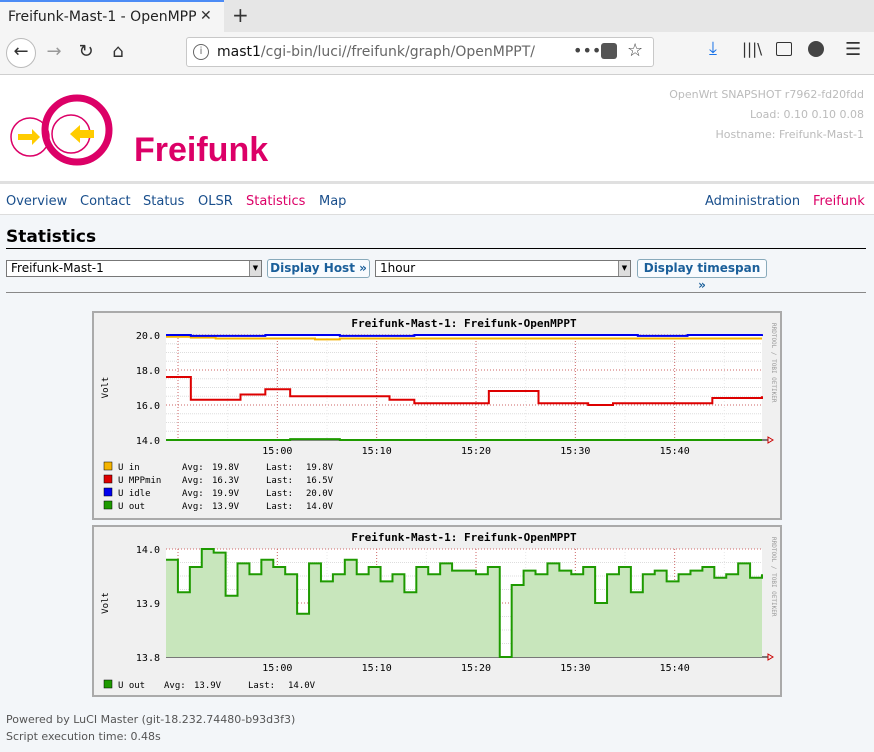 This screenshot has height=752, width=874. What do you see at coordinates (318, 268) in the screenshot?
I see `display-host-button: Display Host »` at bounding box center [318, 268].